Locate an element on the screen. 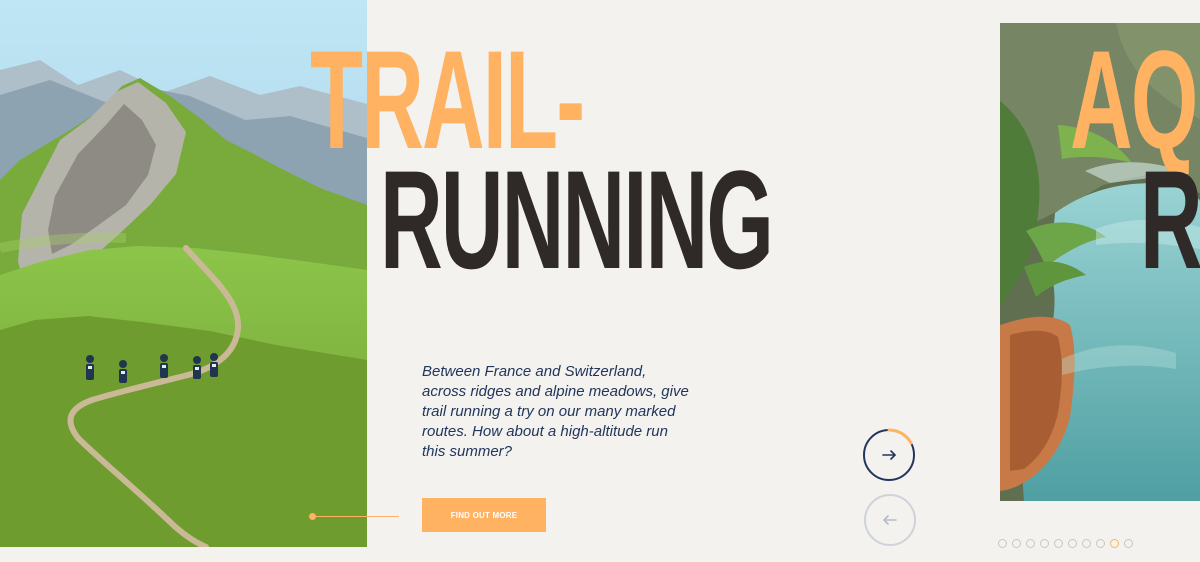 The image size is (1200, 562). arrow-right-icon is located at coordinates (889, 455).